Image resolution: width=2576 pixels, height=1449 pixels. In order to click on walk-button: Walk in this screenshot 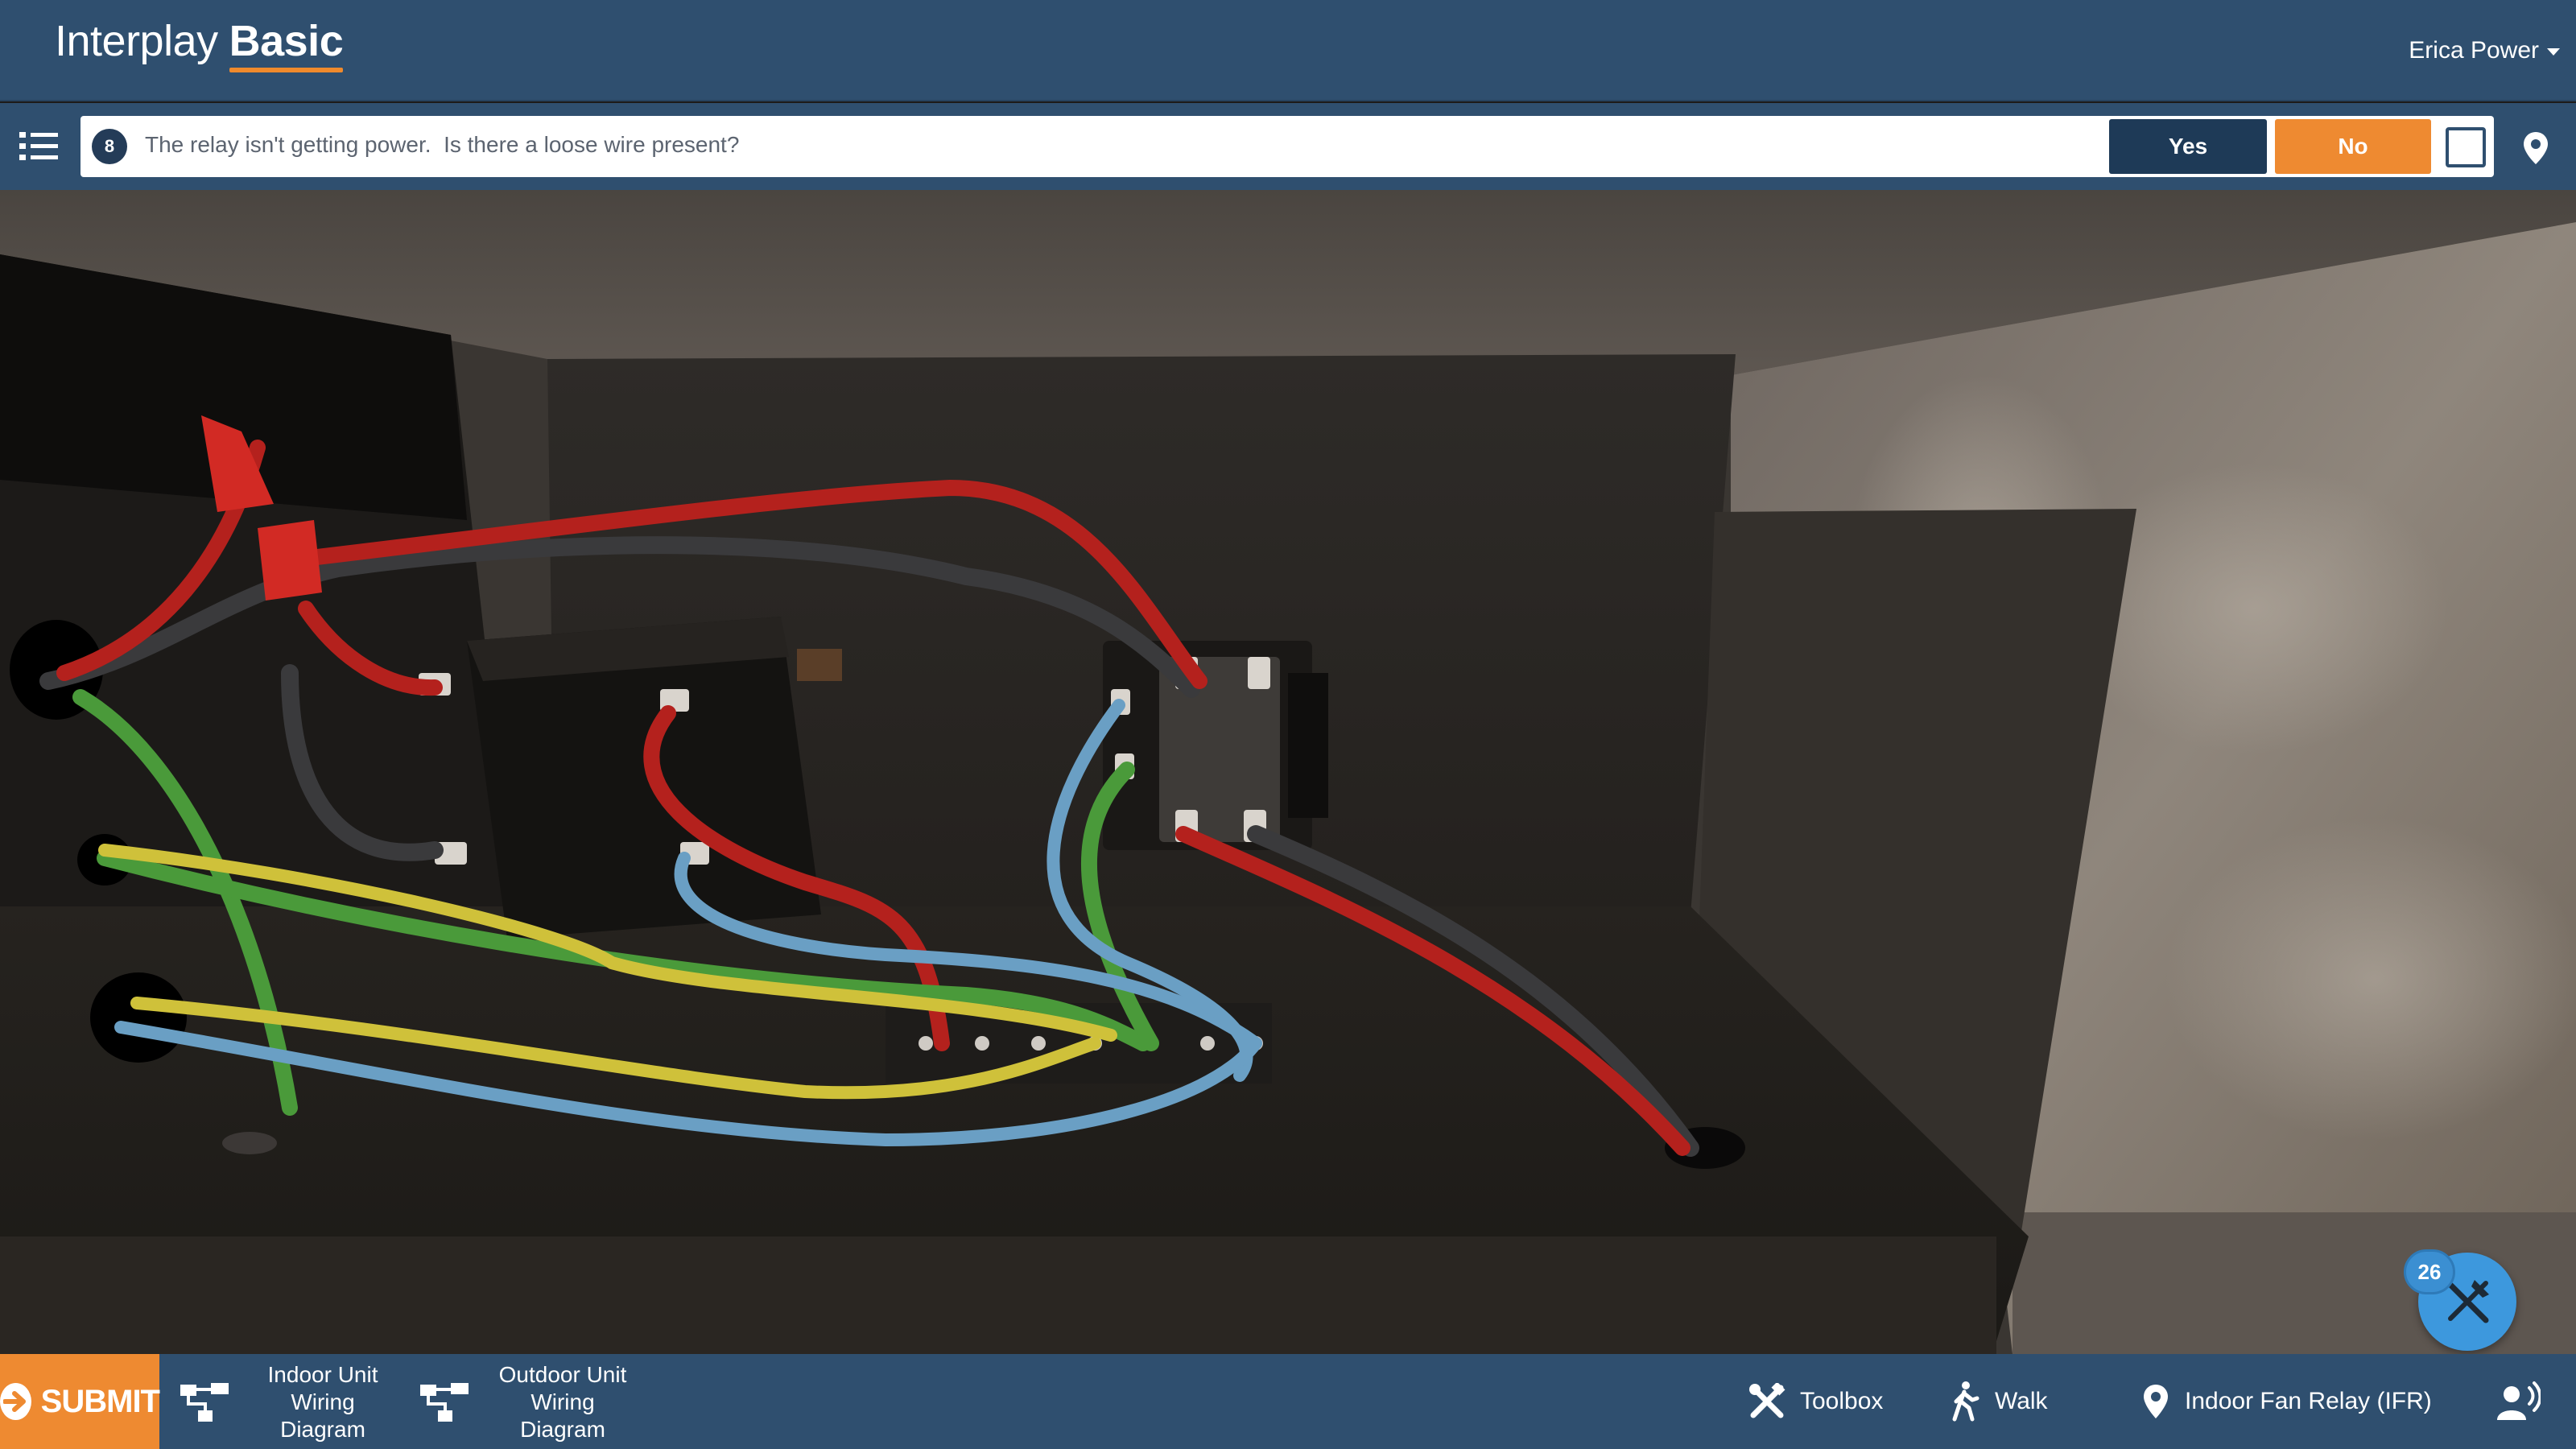, I will do `click(1998, 1401)`.